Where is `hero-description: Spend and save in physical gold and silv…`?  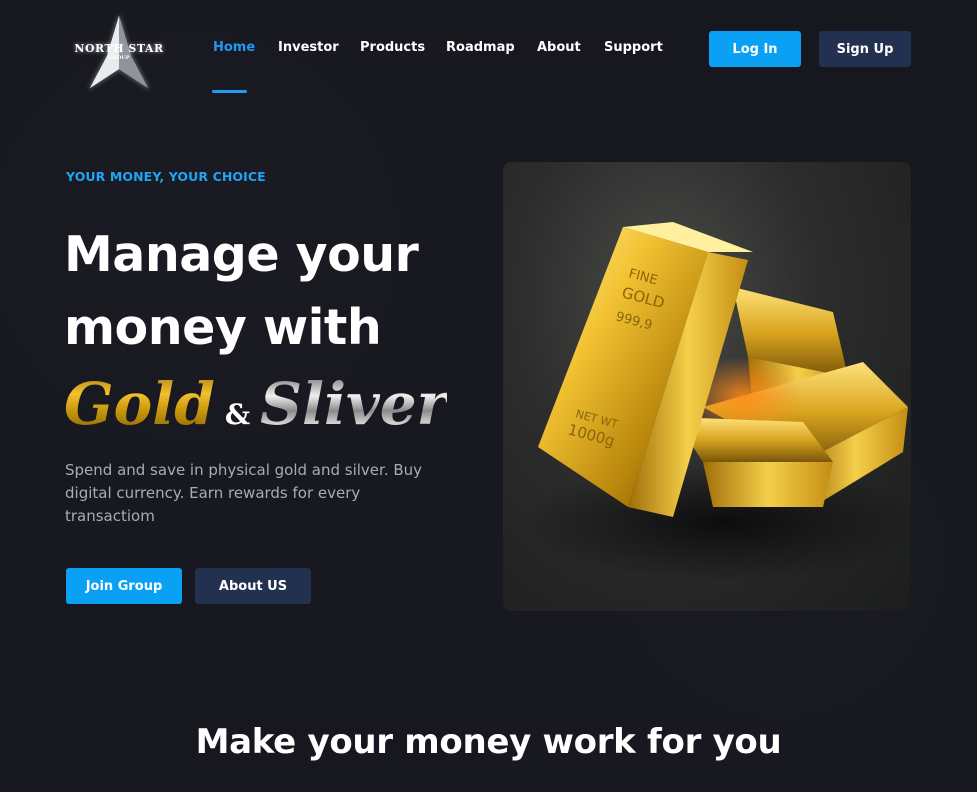
hero-description: Spend and save in physical gold and silv… is located at coordinates (244, 493).